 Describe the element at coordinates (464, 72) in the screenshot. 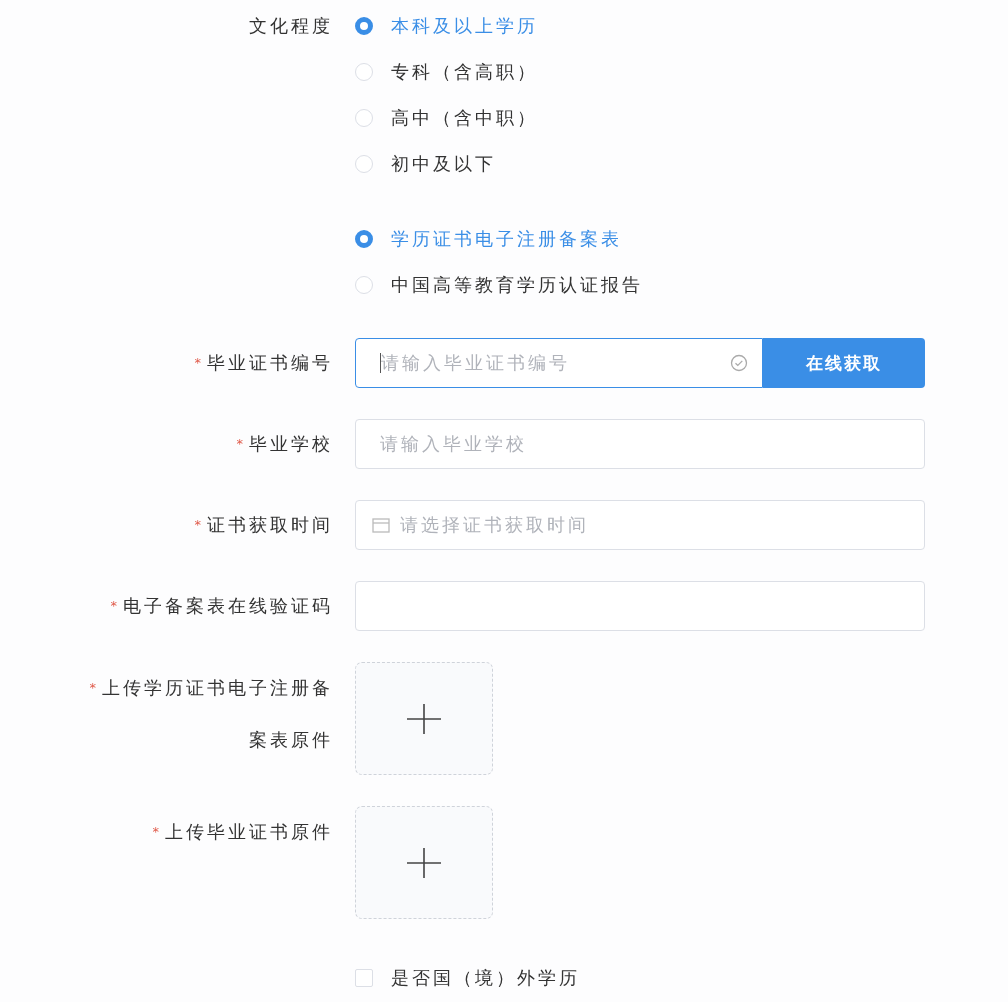

I see `option-label: 专科（含高职）` at that location.